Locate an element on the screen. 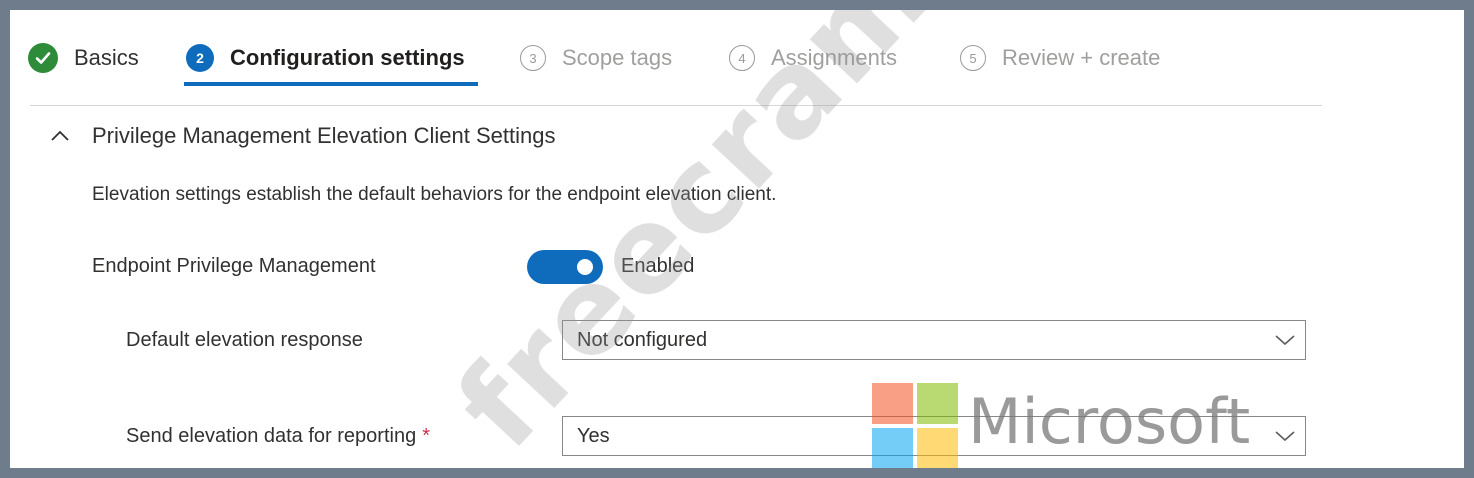  step-assignments: 4 Assignments is located at coordinates (813, 58).